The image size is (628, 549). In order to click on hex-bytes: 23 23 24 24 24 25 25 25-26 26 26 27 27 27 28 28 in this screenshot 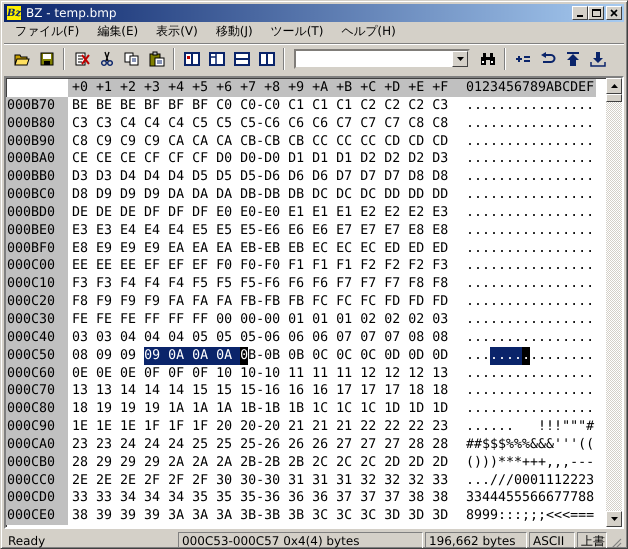, I will do `click(260, 445)`.